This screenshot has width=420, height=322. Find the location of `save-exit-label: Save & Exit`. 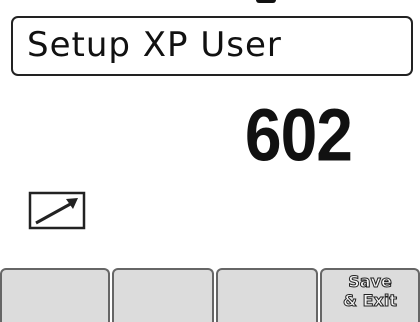

save-exit-label: Save & Exit is located at coordinates (370, 291).